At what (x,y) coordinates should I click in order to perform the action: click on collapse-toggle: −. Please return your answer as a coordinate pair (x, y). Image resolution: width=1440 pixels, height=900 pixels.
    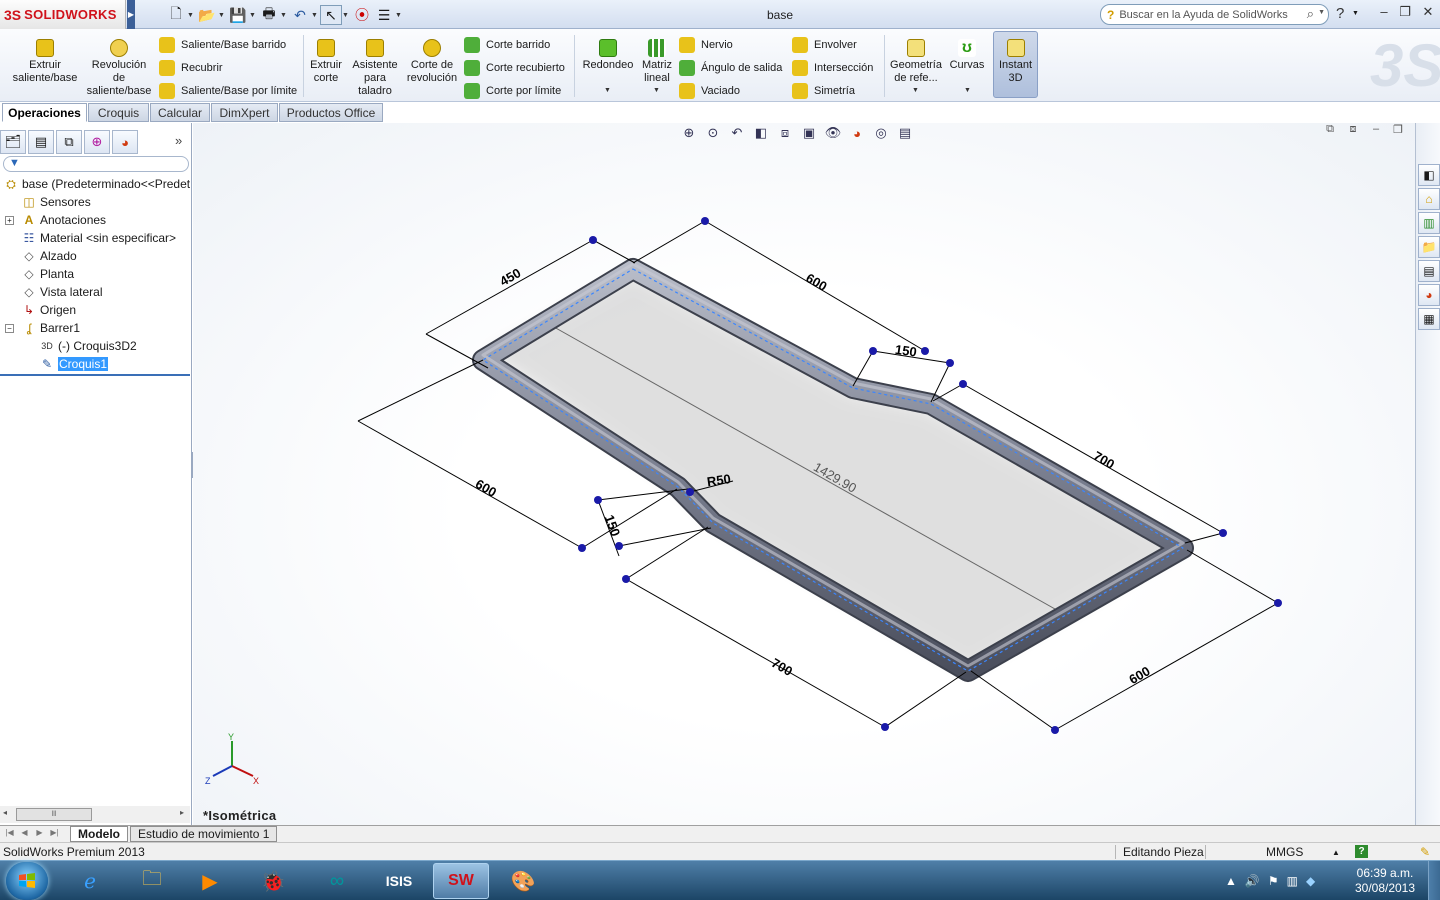
    Looking at the image, I should click on (9, 328).